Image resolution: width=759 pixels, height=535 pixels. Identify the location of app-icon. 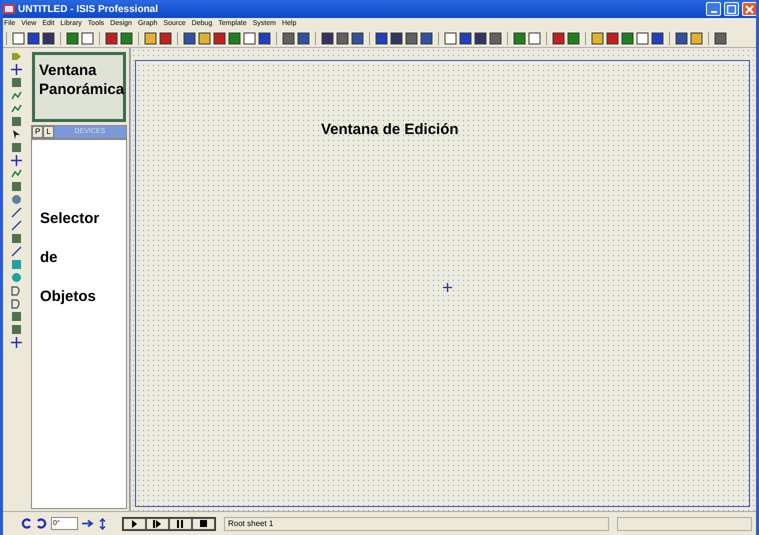
(9, 9).